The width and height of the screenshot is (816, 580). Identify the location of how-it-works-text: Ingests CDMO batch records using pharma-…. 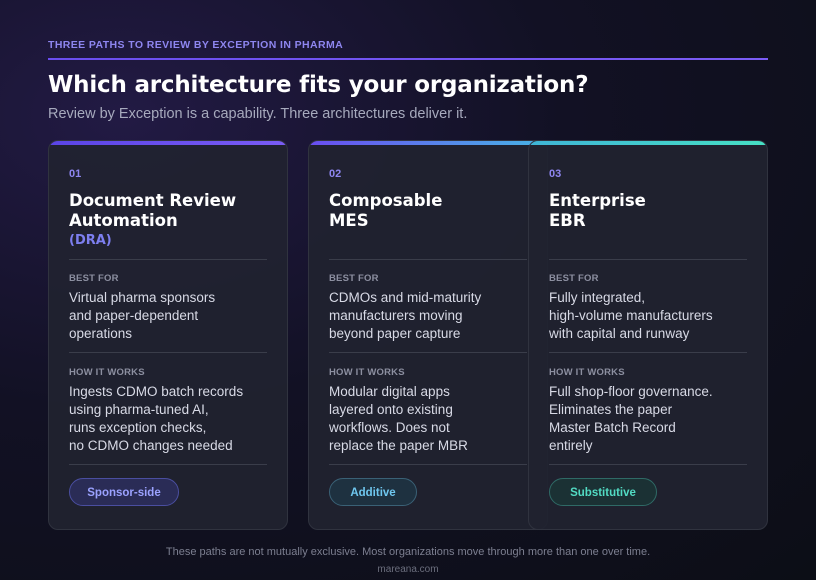
(156, 419).